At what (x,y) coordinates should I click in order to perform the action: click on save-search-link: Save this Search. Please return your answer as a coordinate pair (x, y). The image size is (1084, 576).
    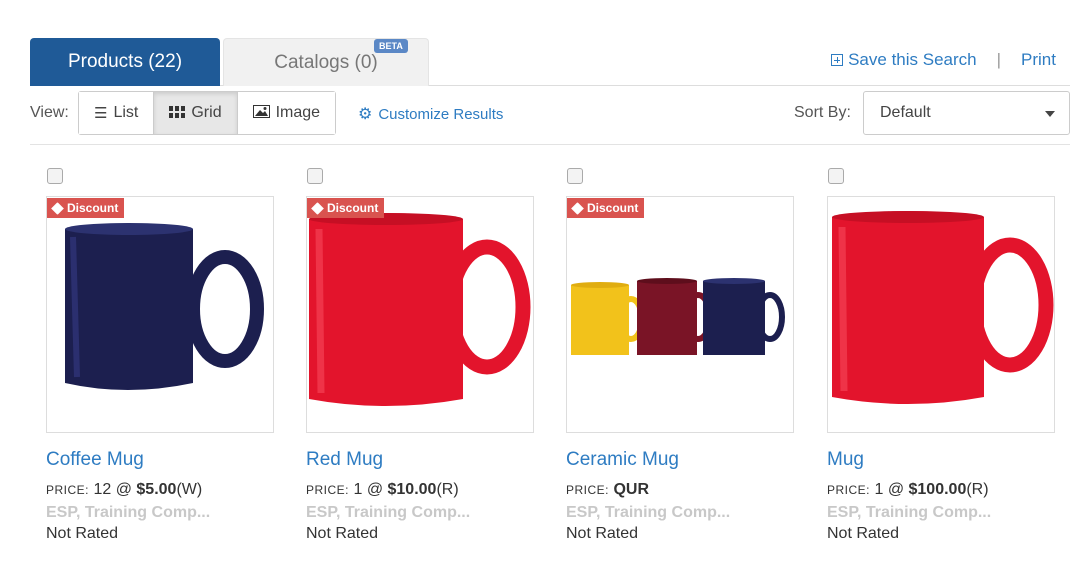
    Looking at the image, I should click on (912, 60).